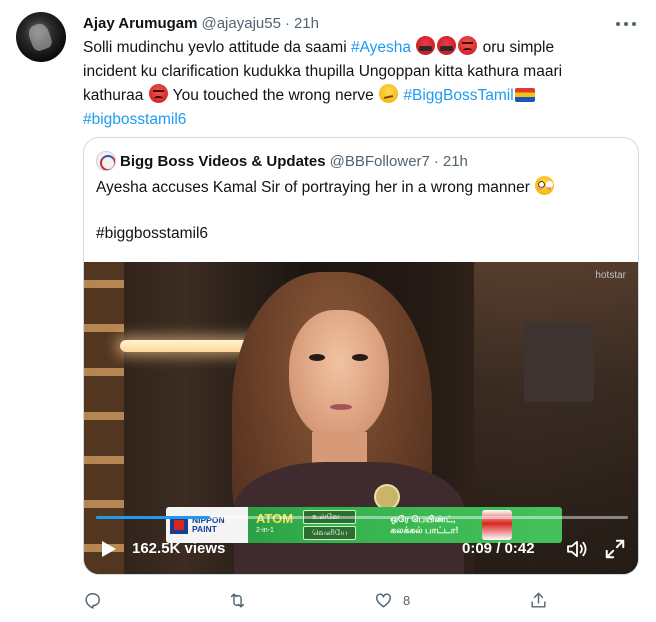 Image resolution: width=656 pixels, height=622 pixels. I want to click on video-time-readout: 0:09 / 0:42, so click(498, 548).